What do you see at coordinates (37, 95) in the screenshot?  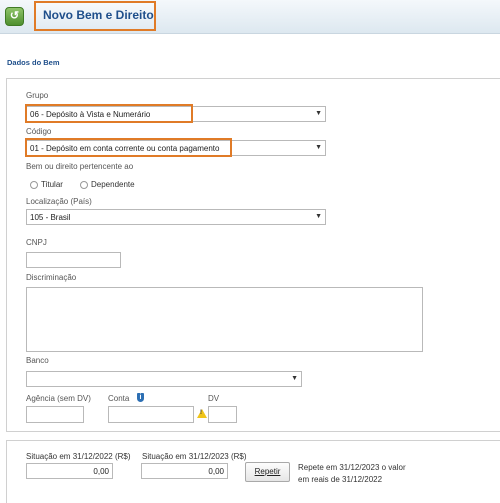 I see `grupo-label: Grupo` at bounding box center [37, 95].